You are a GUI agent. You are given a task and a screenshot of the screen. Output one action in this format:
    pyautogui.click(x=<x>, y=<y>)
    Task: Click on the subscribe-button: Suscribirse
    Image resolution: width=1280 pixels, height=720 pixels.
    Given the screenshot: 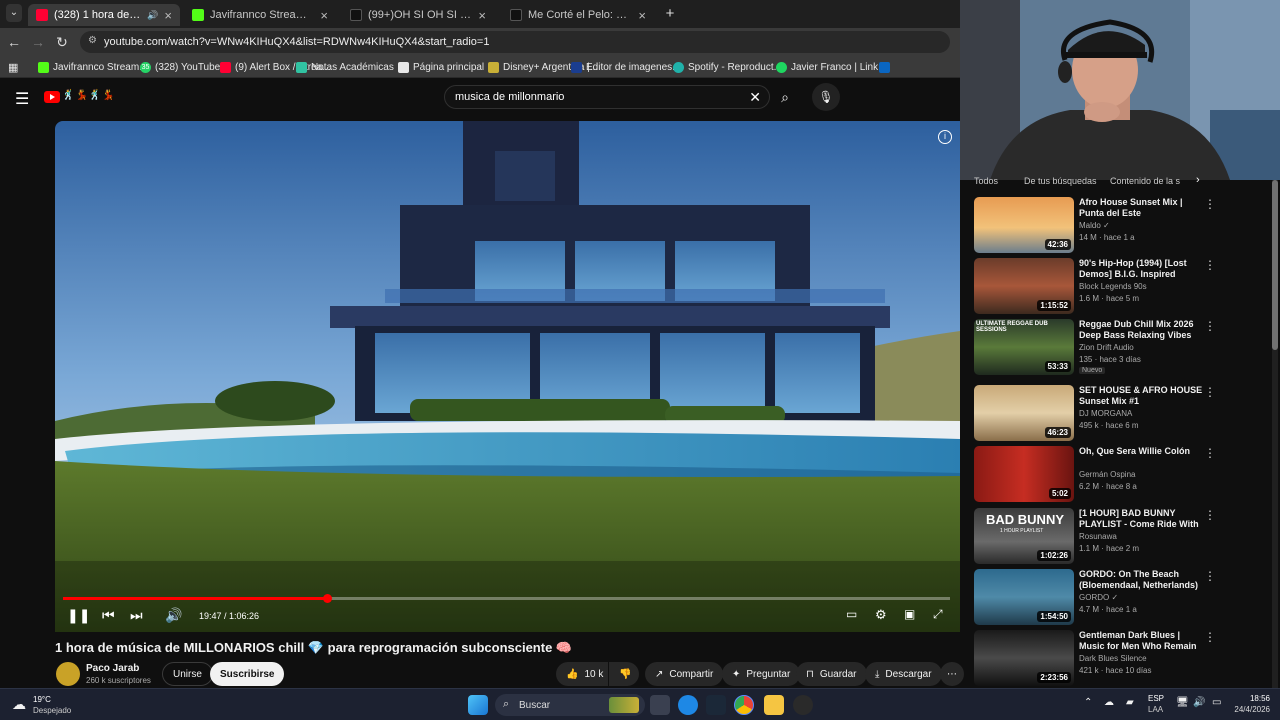 What is the action you would take?
    pyautogui.click(x=247, y=674)
    